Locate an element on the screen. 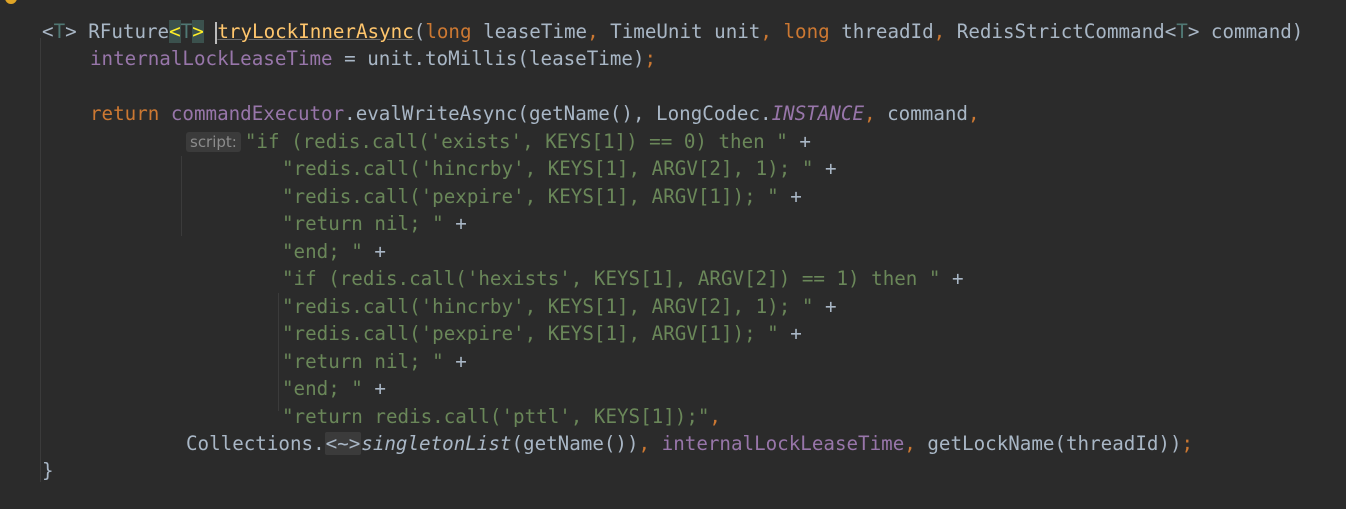 Image resolution: width=1346 pixels, height=509 pixels. string-literal: "return redis.call('pttl', KEYS[1]);" is located at coordinates (496, 416).